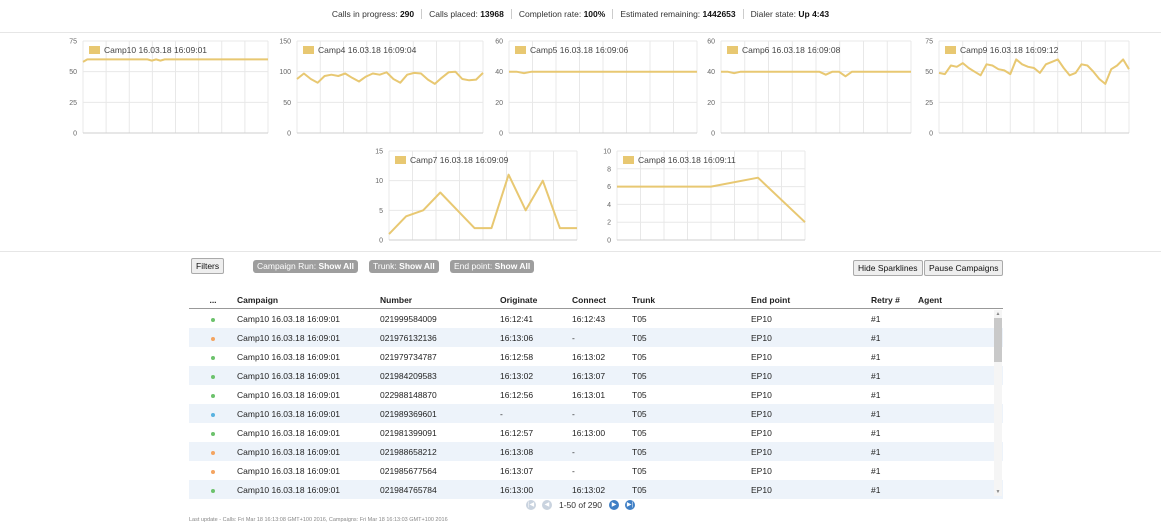 The width and height of the screenshot is (1161, 526). Describe the element at coordinates (517, 356) in the screenshot. I see `cell-originate: 16:12:58` at that location.